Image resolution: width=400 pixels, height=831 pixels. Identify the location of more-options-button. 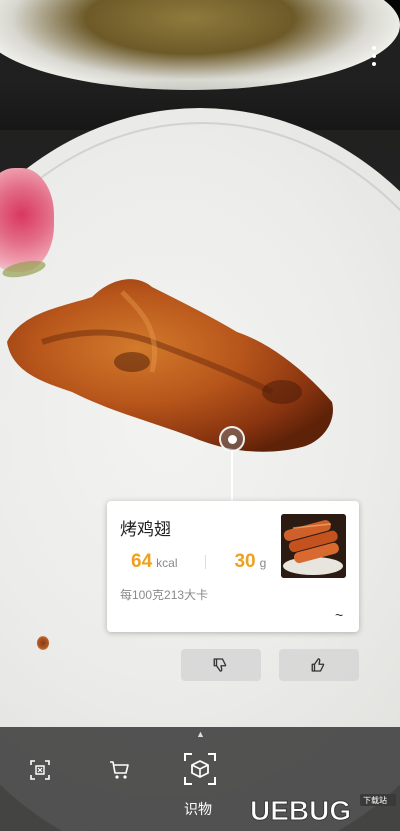
(374, 56).